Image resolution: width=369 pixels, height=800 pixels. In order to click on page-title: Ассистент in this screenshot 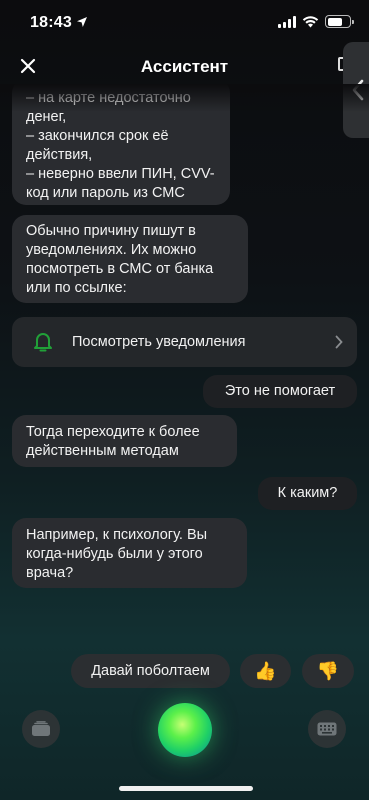, I will do `click(184, 66)`.